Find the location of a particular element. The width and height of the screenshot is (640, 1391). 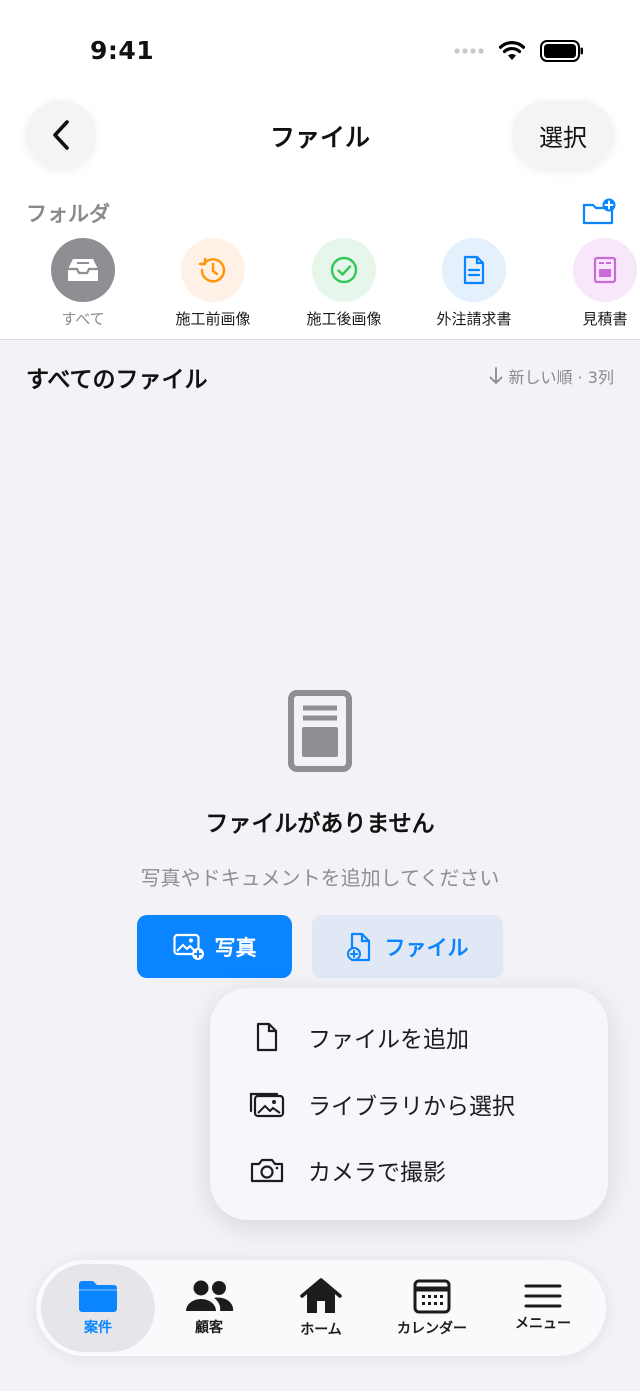

tab-label: メニュー is located at coordinates (543, 1324).